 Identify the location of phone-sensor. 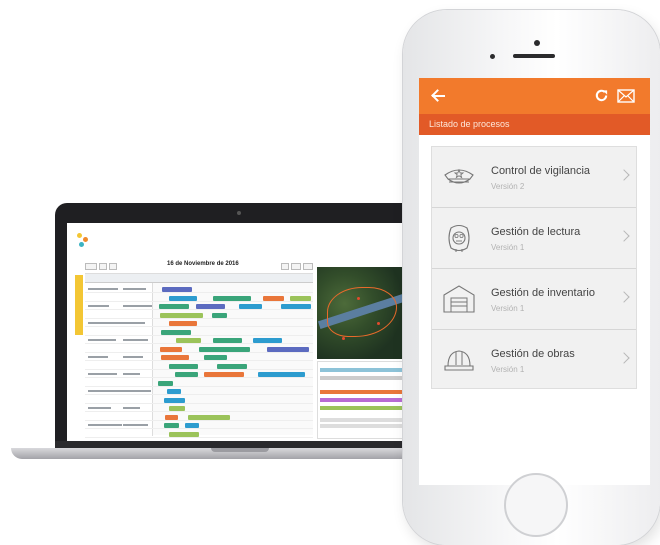
(492, 56).